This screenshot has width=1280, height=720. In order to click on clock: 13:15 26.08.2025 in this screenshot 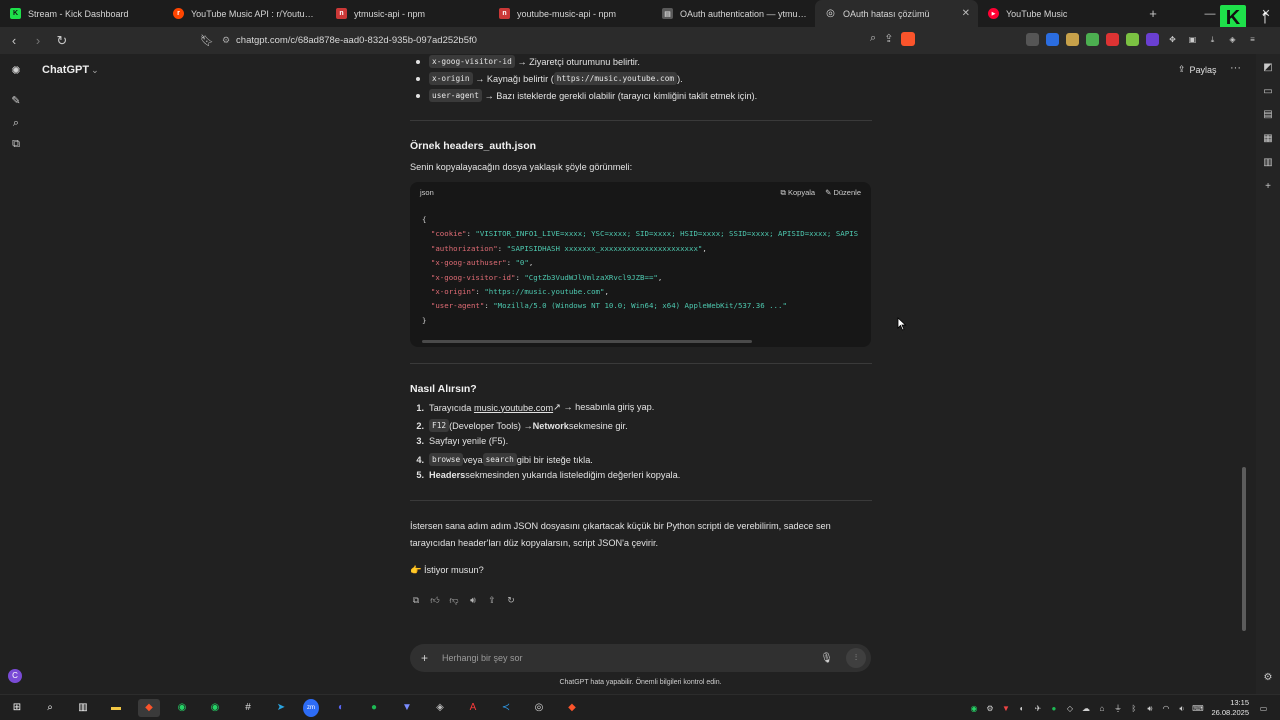, I will do `click(1230, 708)`.